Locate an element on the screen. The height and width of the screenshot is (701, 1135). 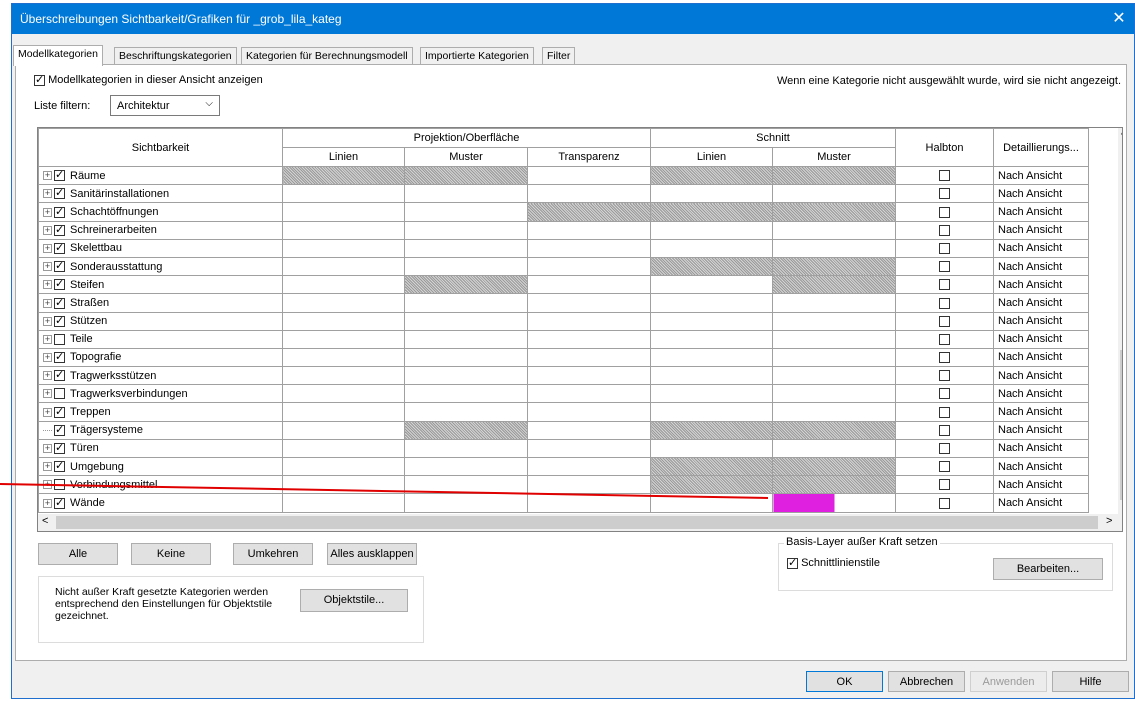
annotation-red-arrow is located at coordinates (384, 491).